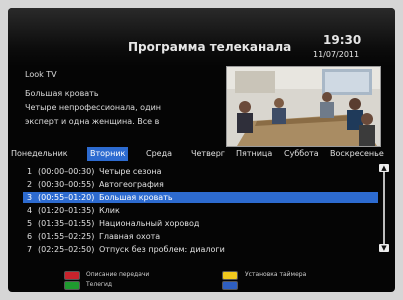 This screenshot has height=300, width=403. I want to click on program-name: Клик, so click(109, 210).